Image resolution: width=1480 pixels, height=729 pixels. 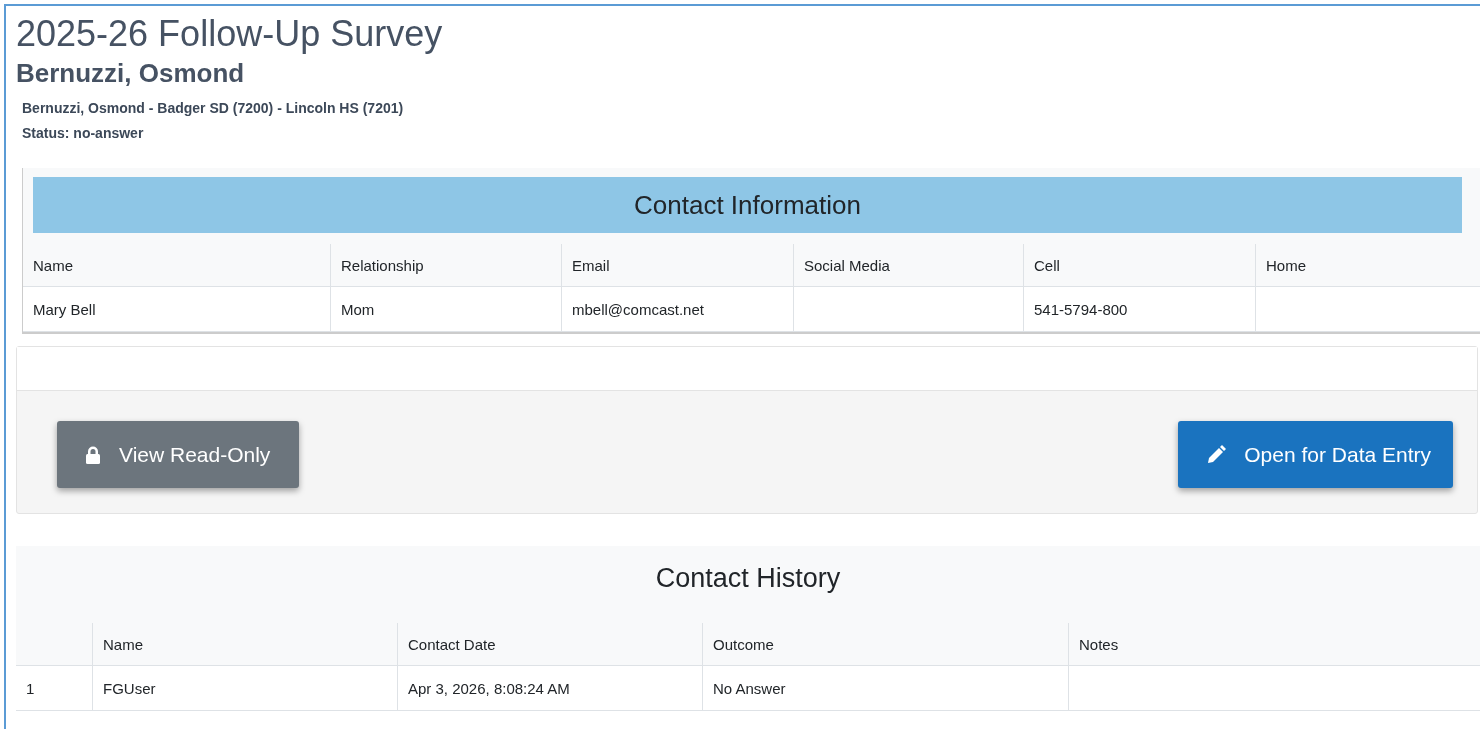 I want to click on table-cell: Mom, so click(x=445, y=309).